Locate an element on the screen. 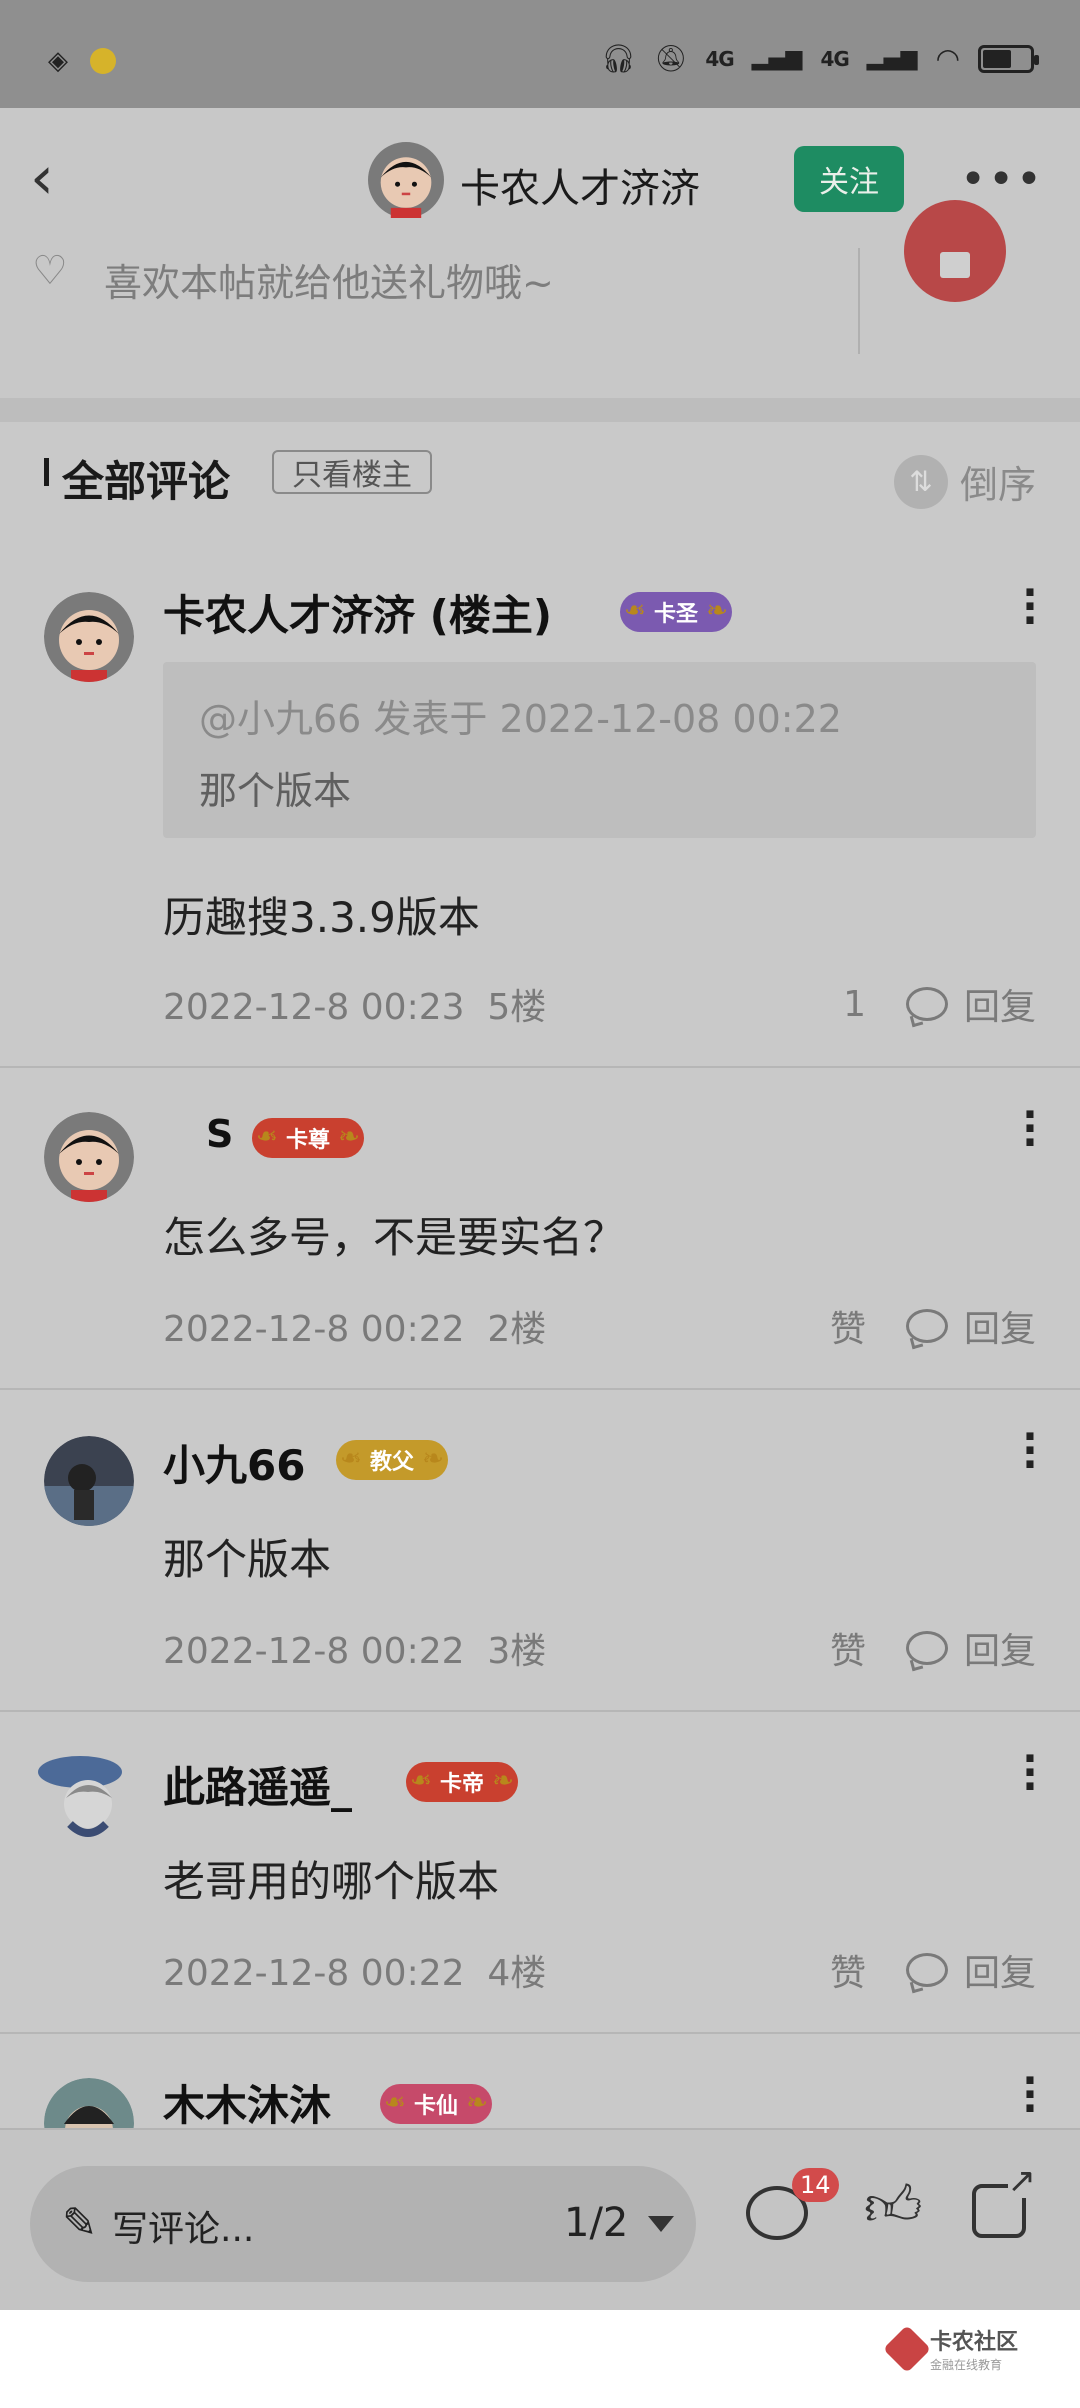 The width and height of the screenshot is (1080, 2408). page-title: 卡农人才济济 is located at coordinates (580, 189).